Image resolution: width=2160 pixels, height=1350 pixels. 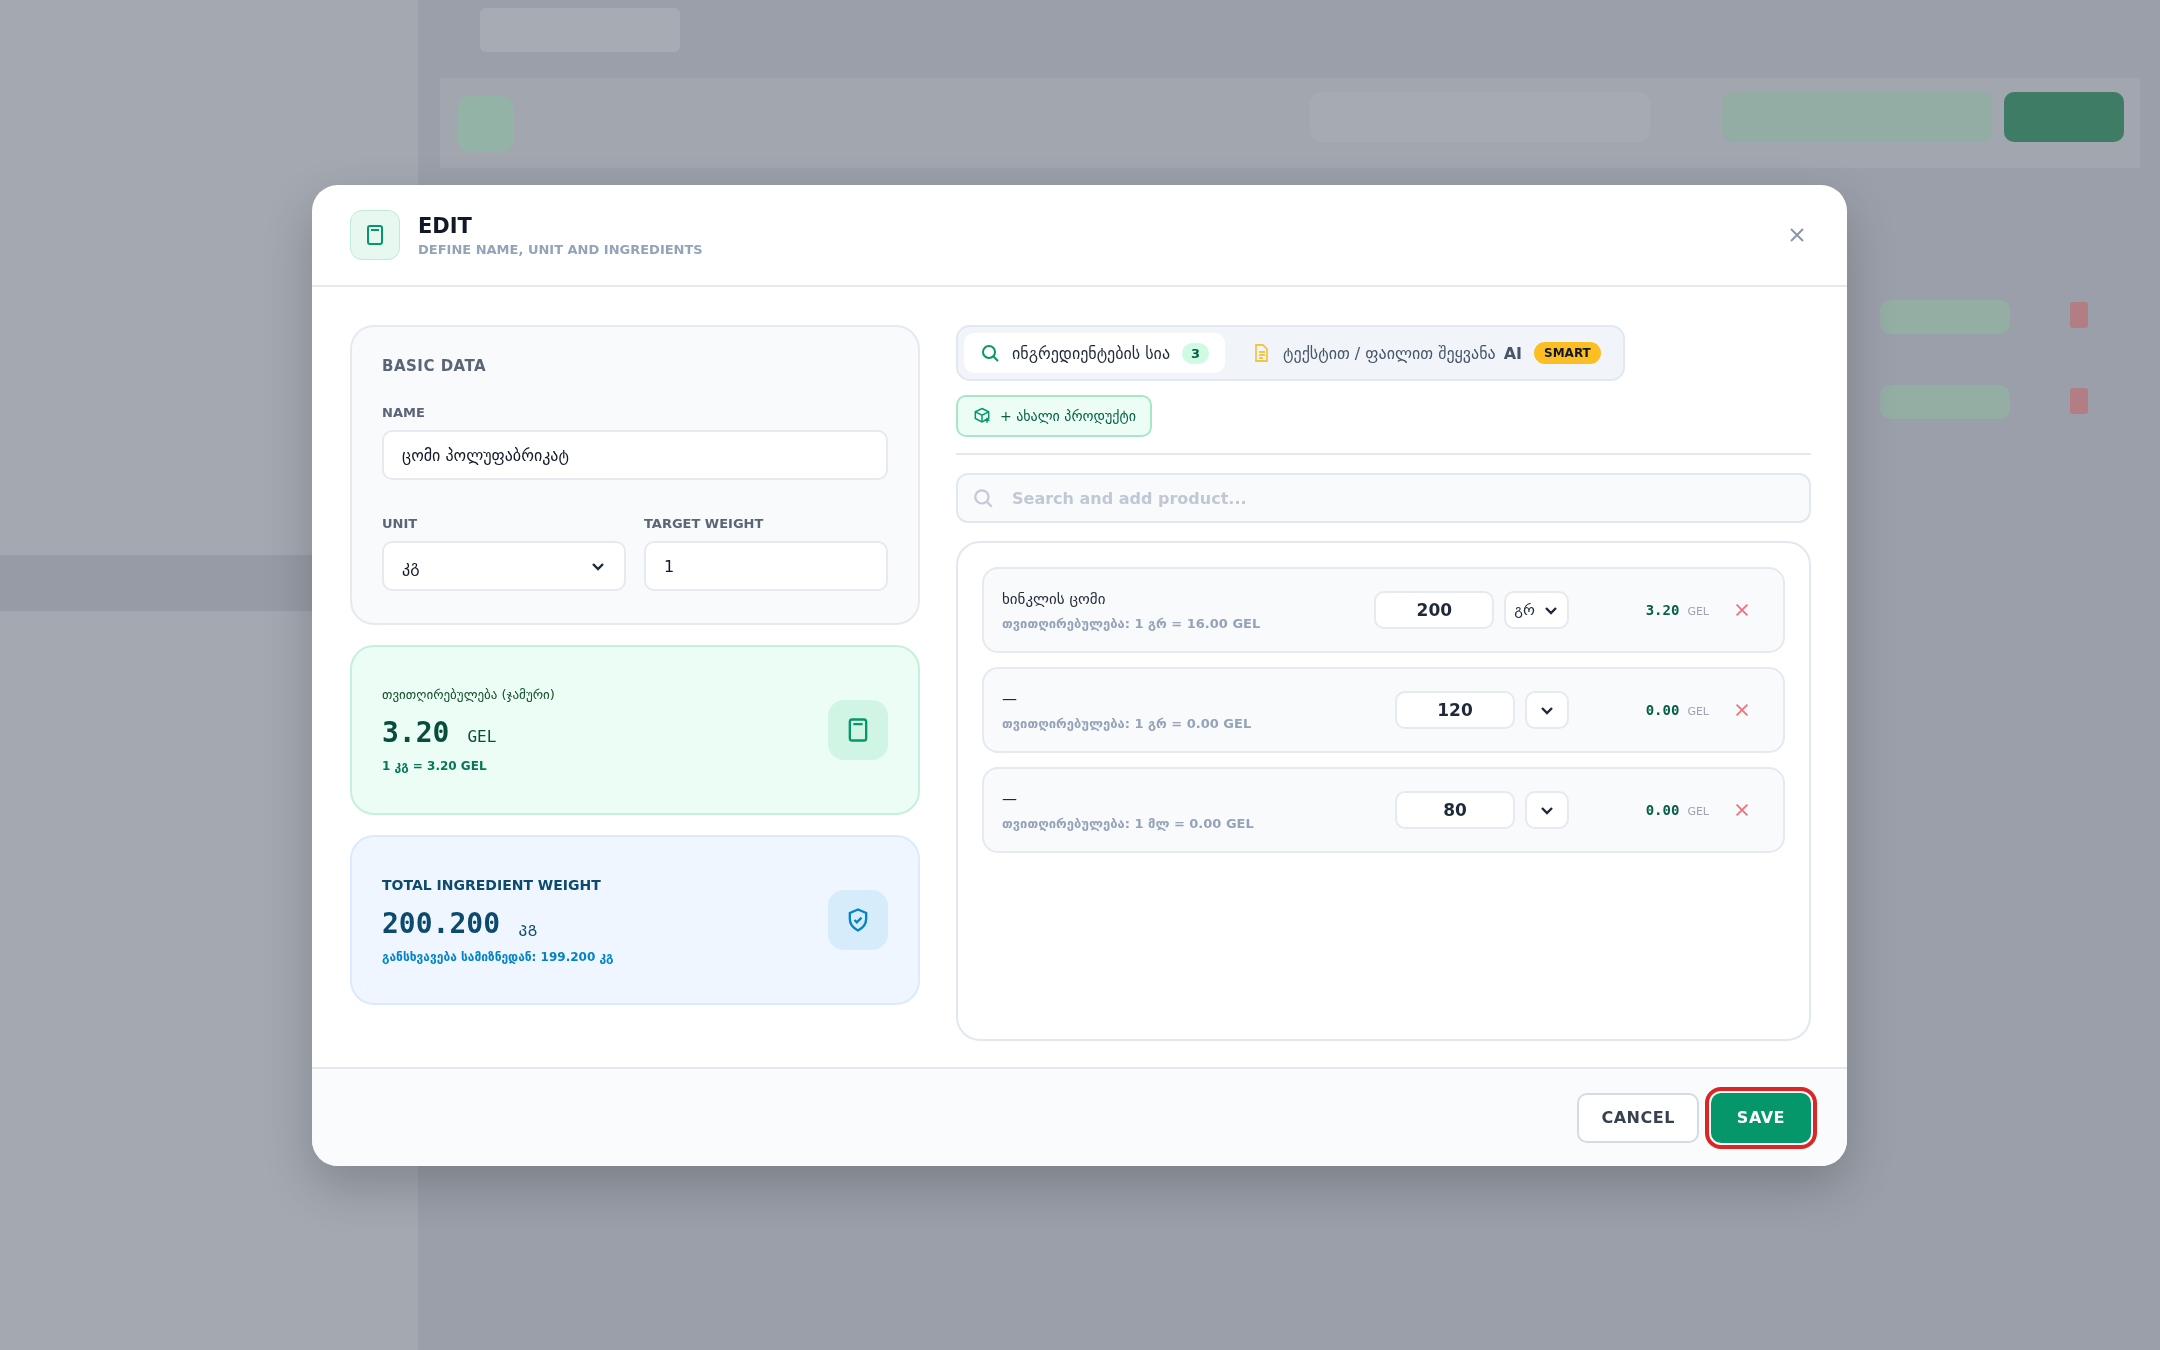 I want to click on cost-label: თვითღირებულება (ჯამური), so click(x=469, y=694).